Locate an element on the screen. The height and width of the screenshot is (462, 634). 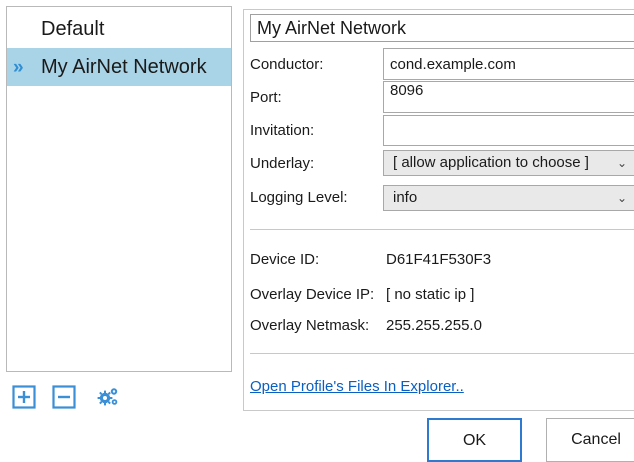
underlay-label: Underlay: is located at coordinates (282, 163).